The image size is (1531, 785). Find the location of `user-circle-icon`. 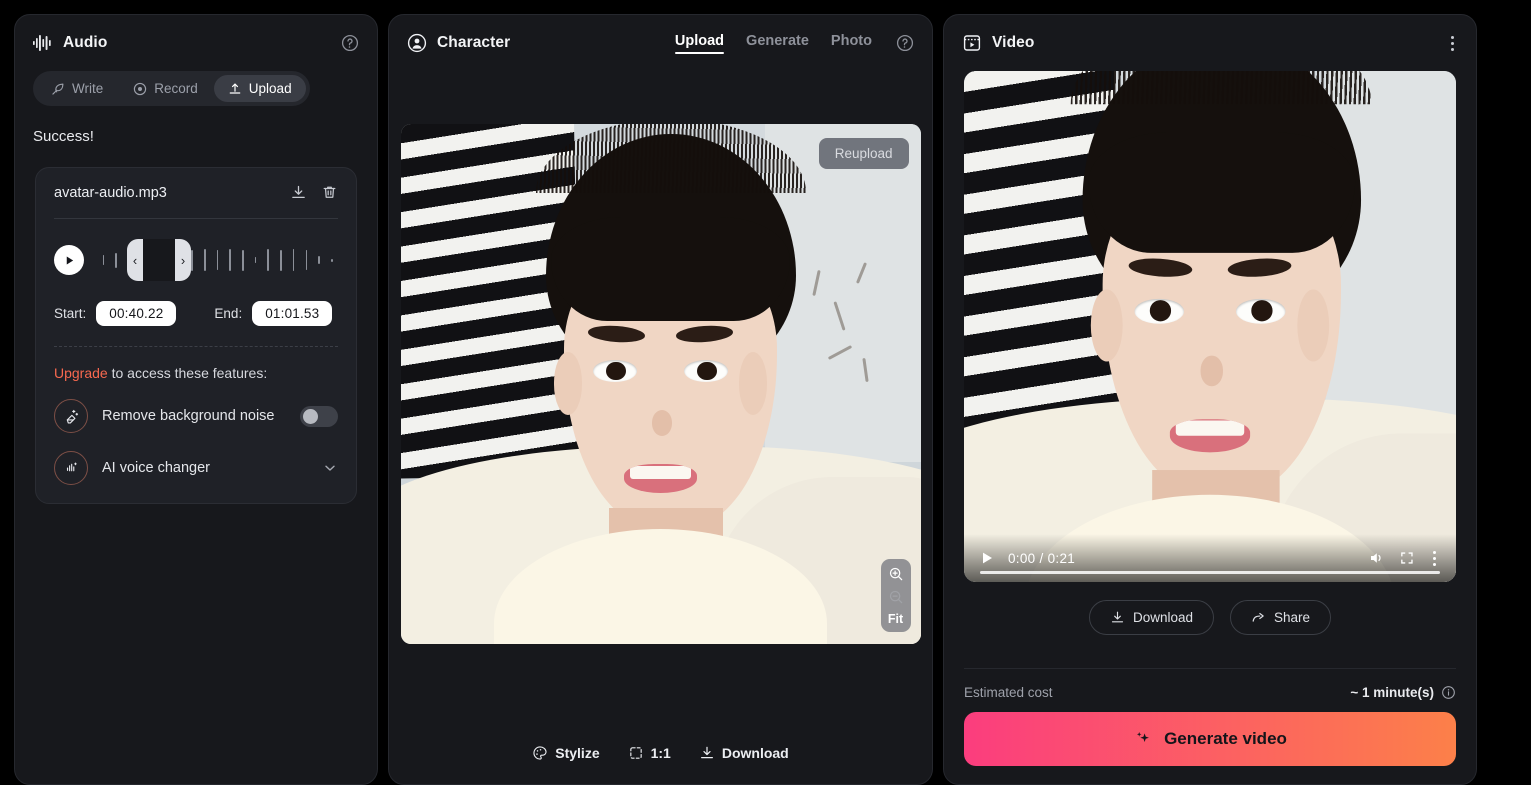

user-circle-icon is located at coordinates (417, 43).